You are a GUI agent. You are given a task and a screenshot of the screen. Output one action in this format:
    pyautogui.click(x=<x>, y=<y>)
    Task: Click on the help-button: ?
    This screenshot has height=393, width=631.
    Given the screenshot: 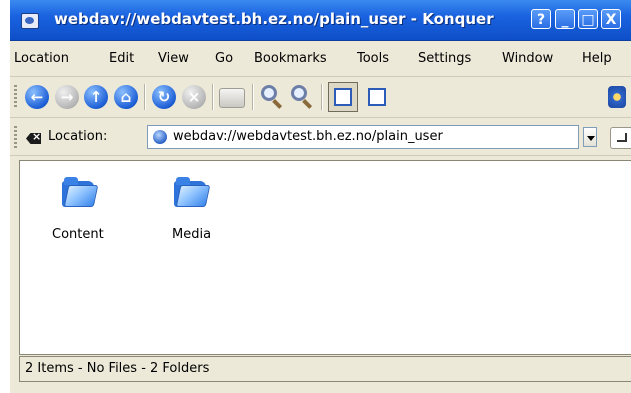 What is the action you would take?
    pyautogui.click(x=541, y=19)
    